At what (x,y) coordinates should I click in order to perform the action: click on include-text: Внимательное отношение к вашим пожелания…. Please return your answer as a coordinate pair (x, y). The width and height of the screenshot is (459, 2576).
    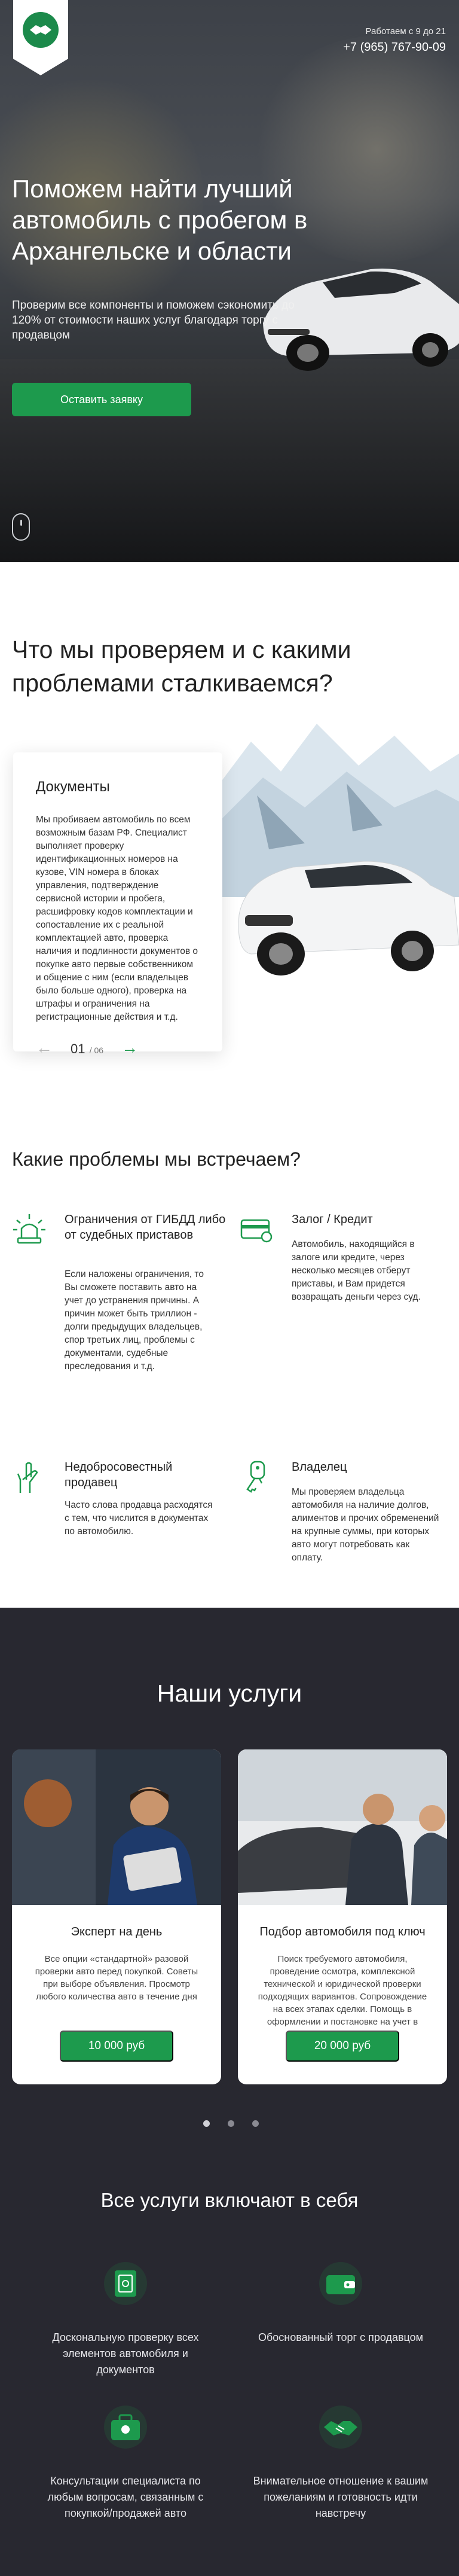
    Looking at the image, I should click on (341, 2497).